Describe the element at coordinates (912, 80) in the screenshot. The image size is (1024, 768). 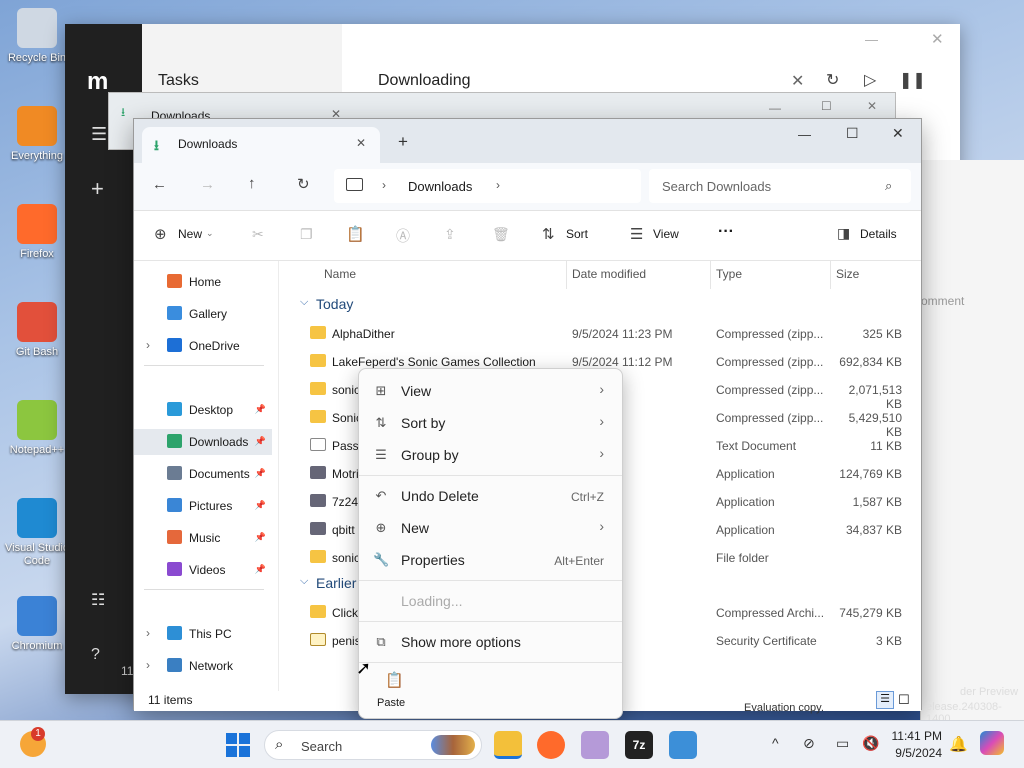
I see `pause-icon: ❚❚` at that location.